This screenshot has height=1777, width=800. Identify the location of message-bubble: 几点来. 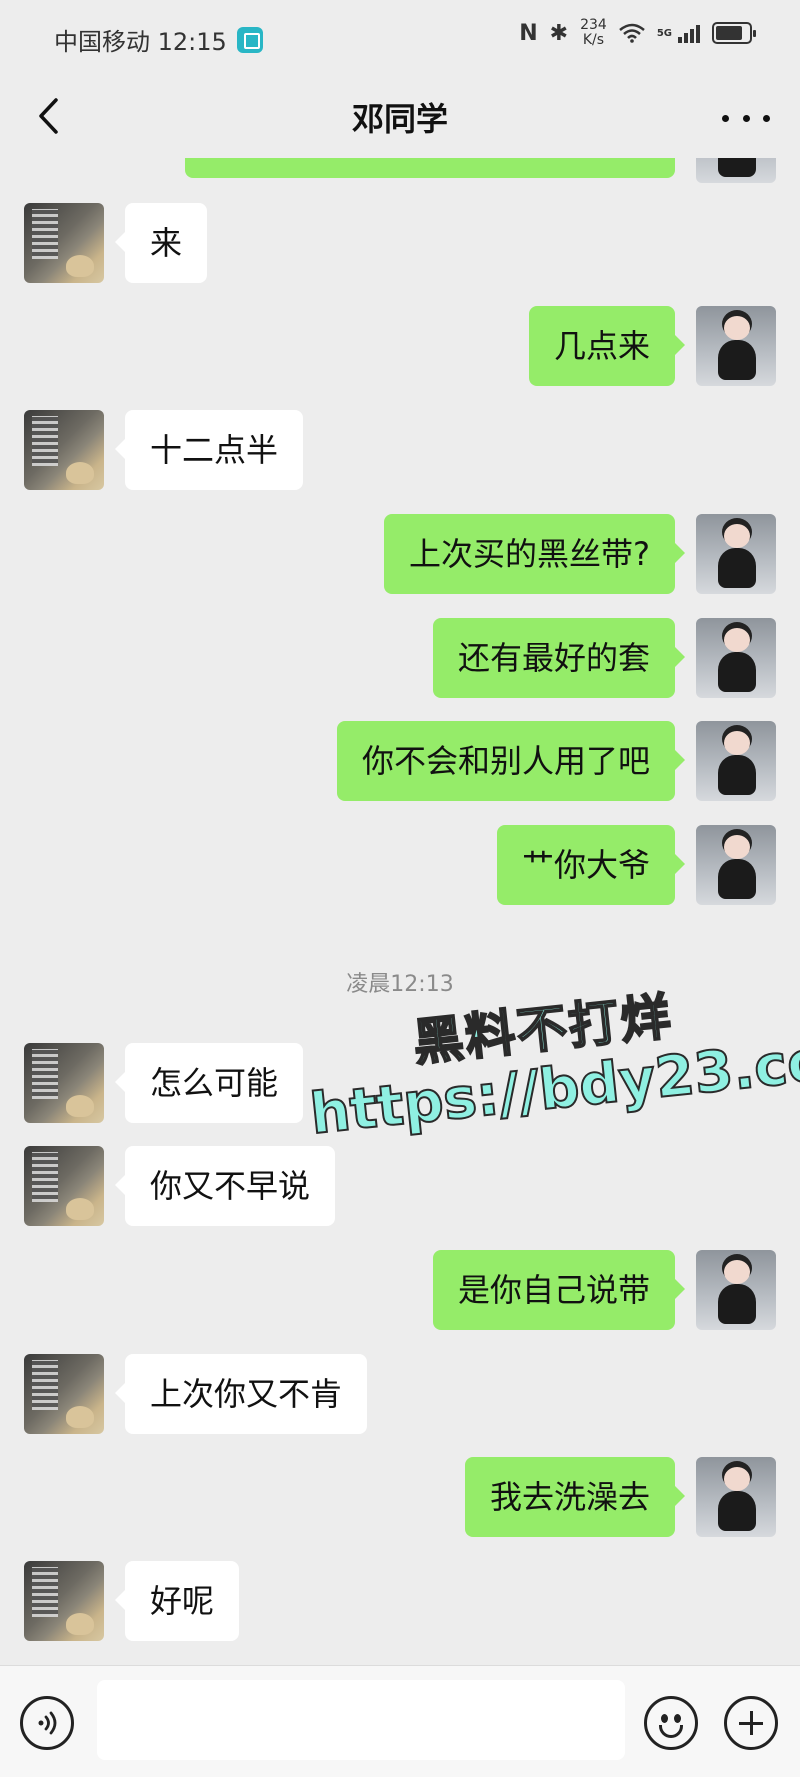
(607, 346).